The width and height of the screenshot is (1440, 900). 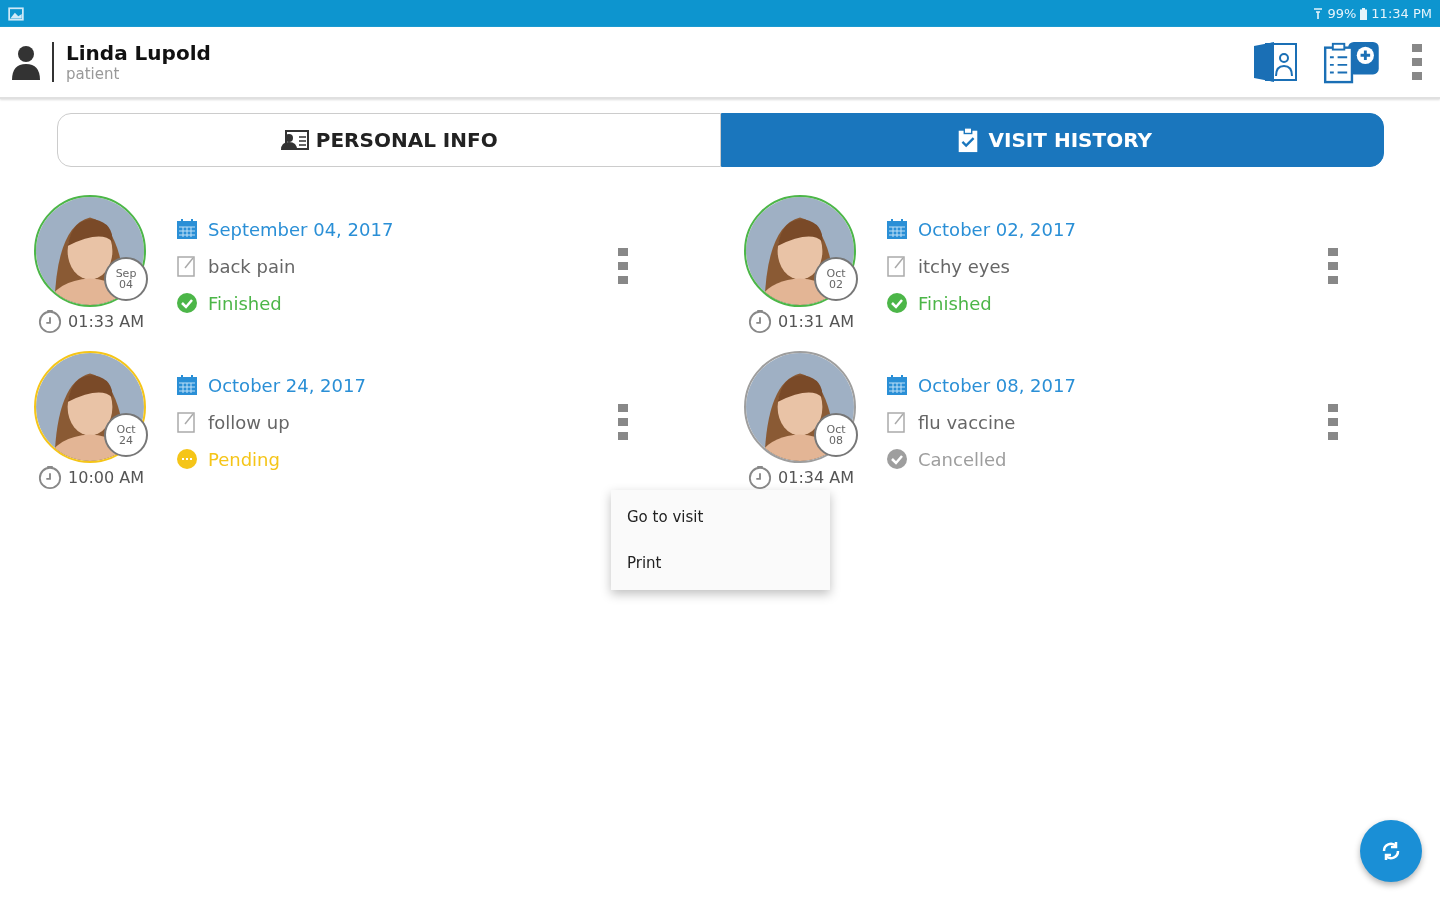 I want to click on visit-reason: back pain, so click(x=252, y=266).